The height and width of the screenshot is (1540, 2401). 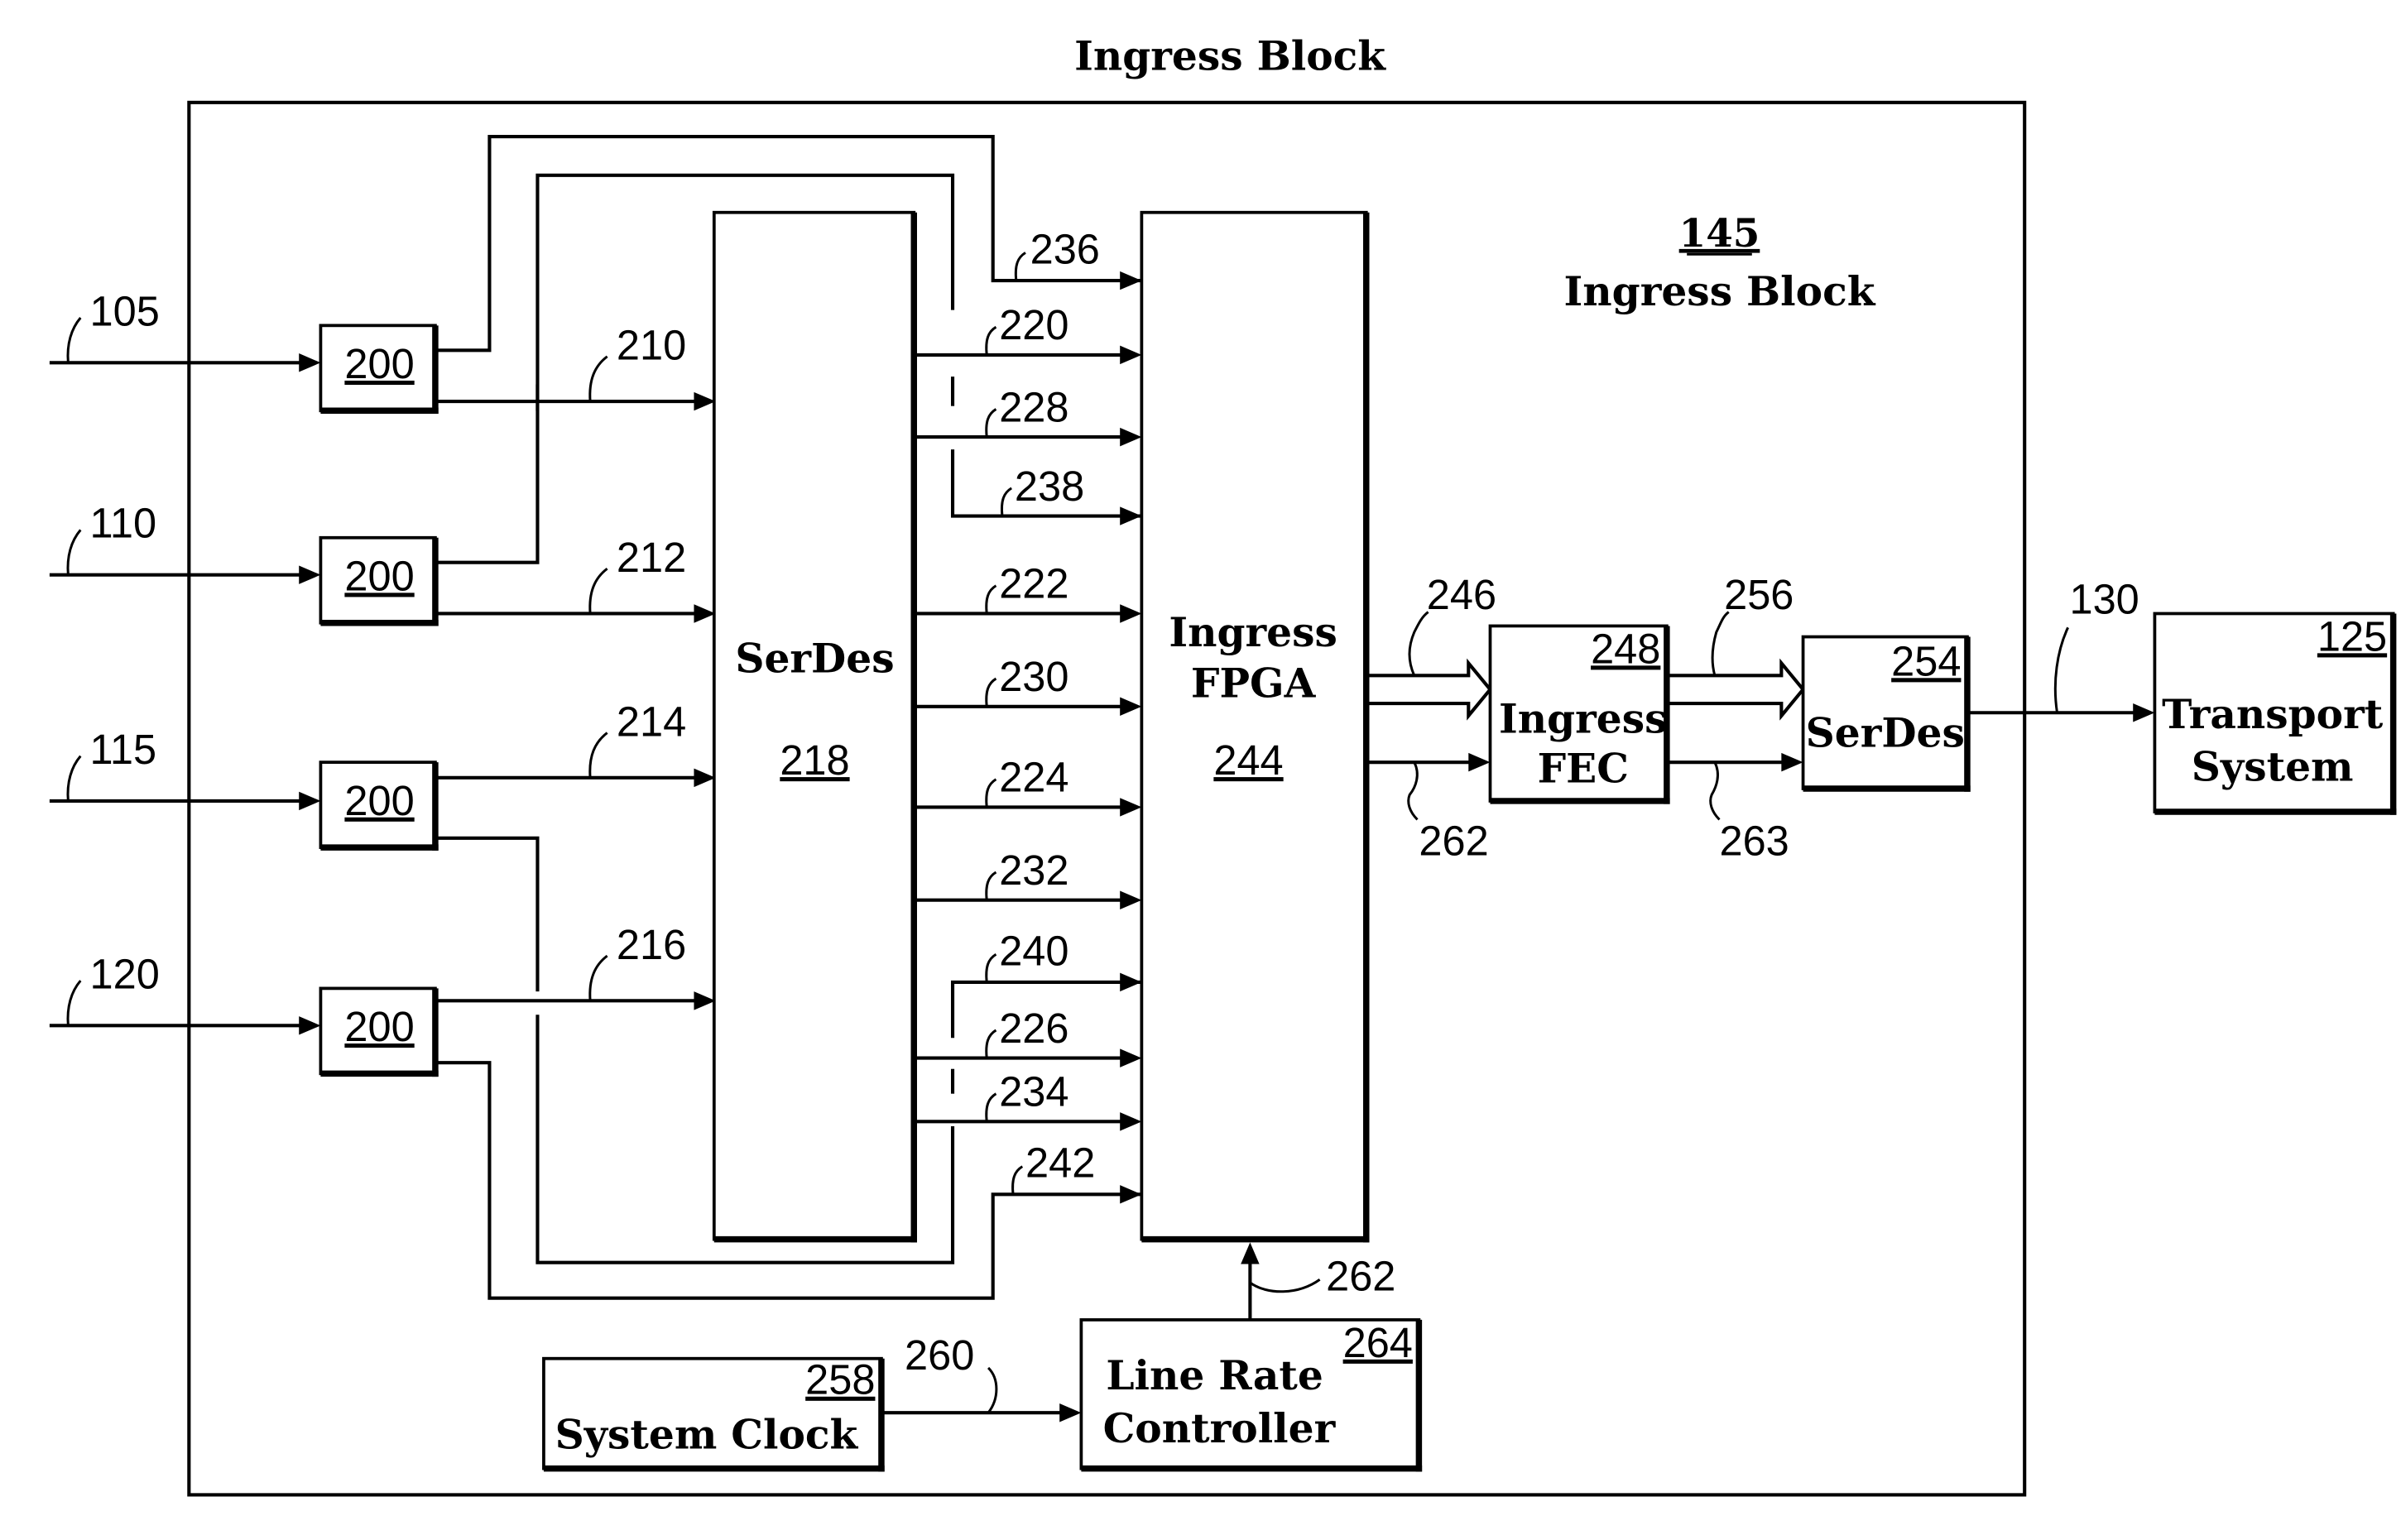 What do you see at coordinates (1453, 841) in the screenshot?
I see `fpga-ctrl-ref-262: 262` at bounding box center [1453, 841].